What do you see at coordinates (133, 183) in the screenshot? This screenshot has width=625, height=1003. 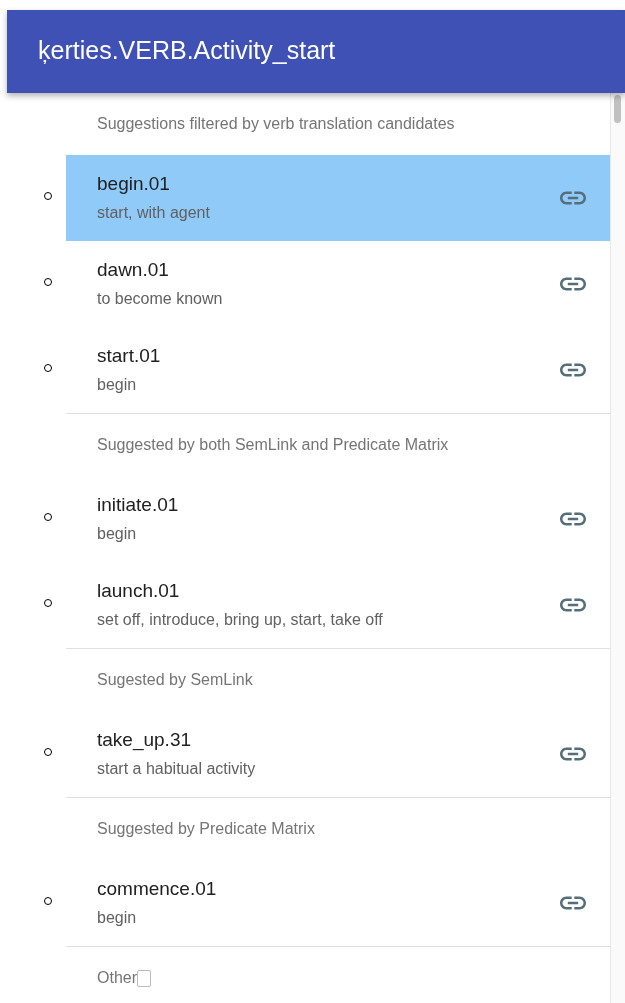 I see `item-title: begin.01` at bounding box center [133, 183].